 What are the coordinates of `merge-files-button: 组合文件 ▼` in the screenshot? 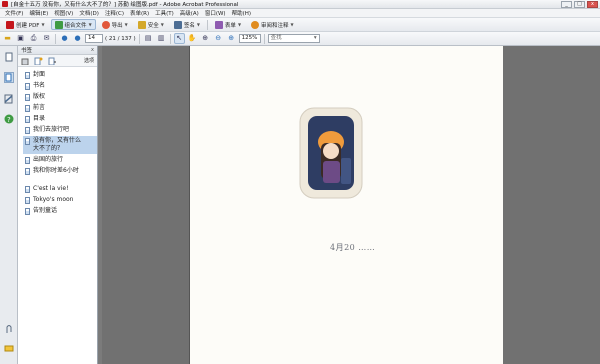 It's located at (73, 24).